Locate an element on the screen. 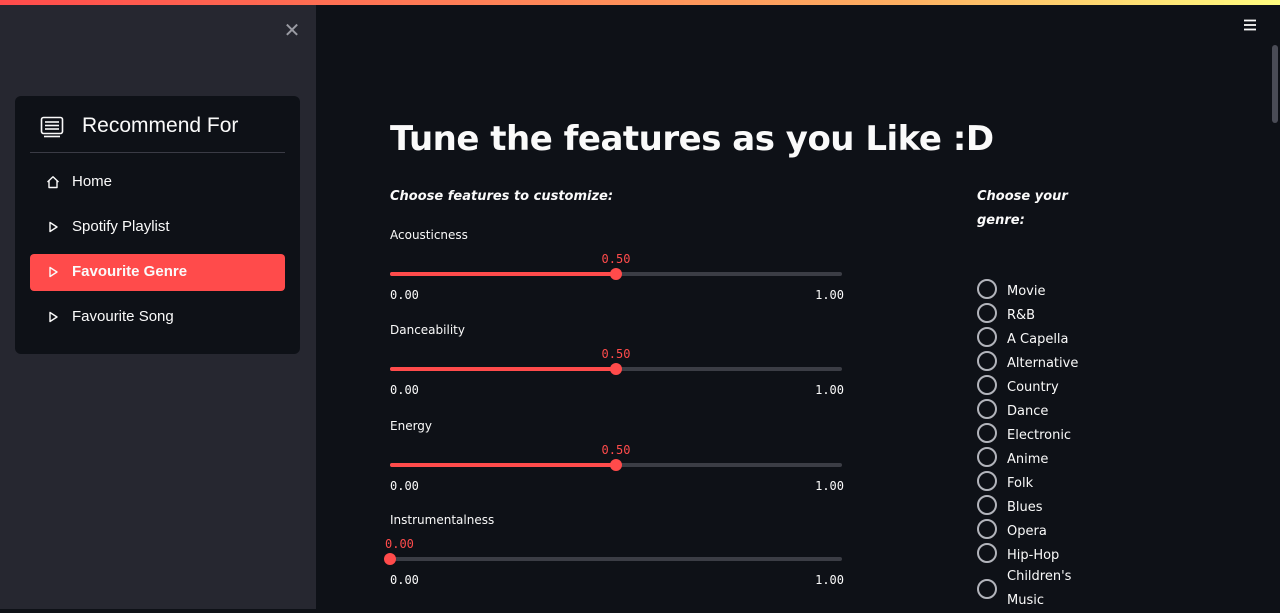 The image size is (1280, 613). genre-label: Children's is located at coordinates (1039, 576).